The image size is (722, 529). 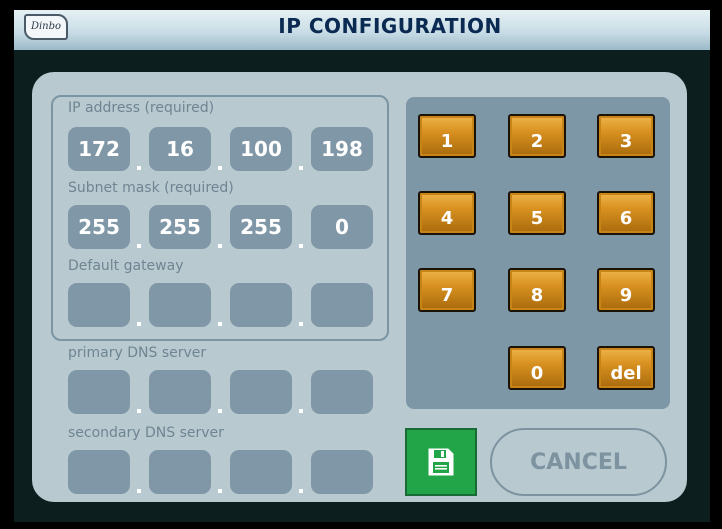 I want to click on floppy-disk-icon, so click(x=441, y=462).